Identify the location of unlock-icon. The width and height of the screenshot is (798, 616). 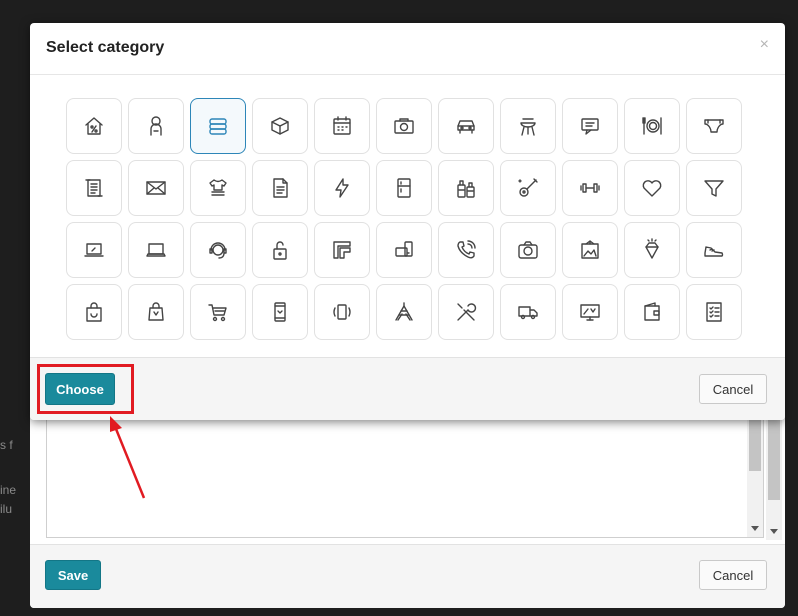
(280, 250).